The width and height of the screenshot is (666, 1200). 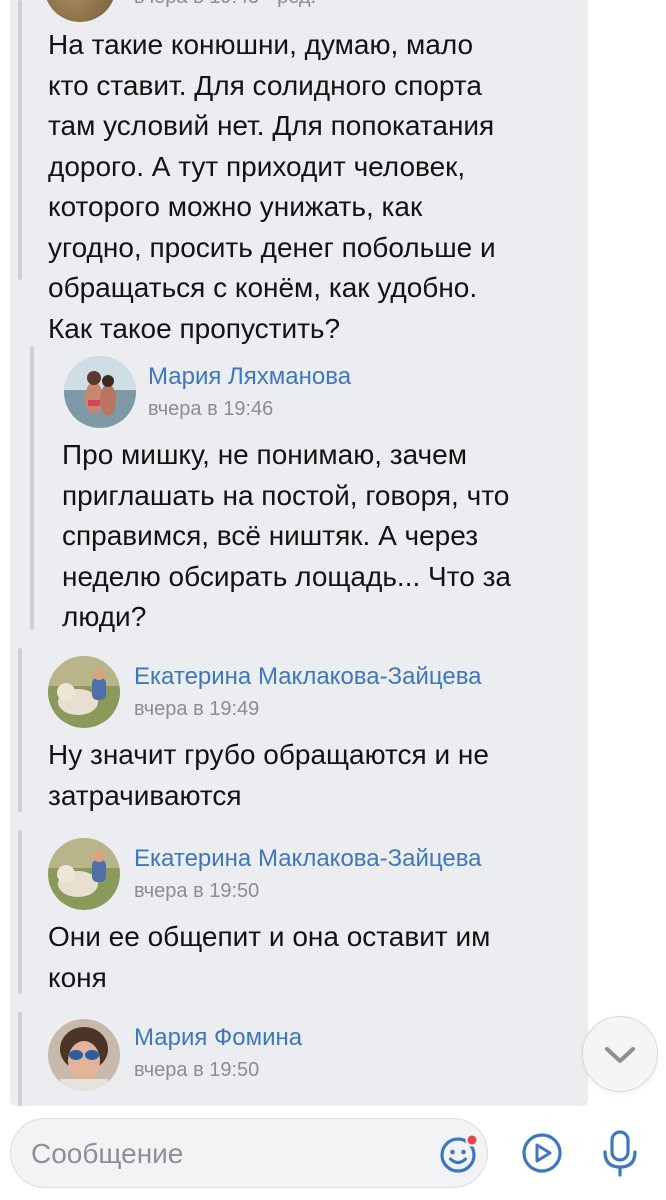 I want to click on sticker-button, so click(x=459, y=1154).